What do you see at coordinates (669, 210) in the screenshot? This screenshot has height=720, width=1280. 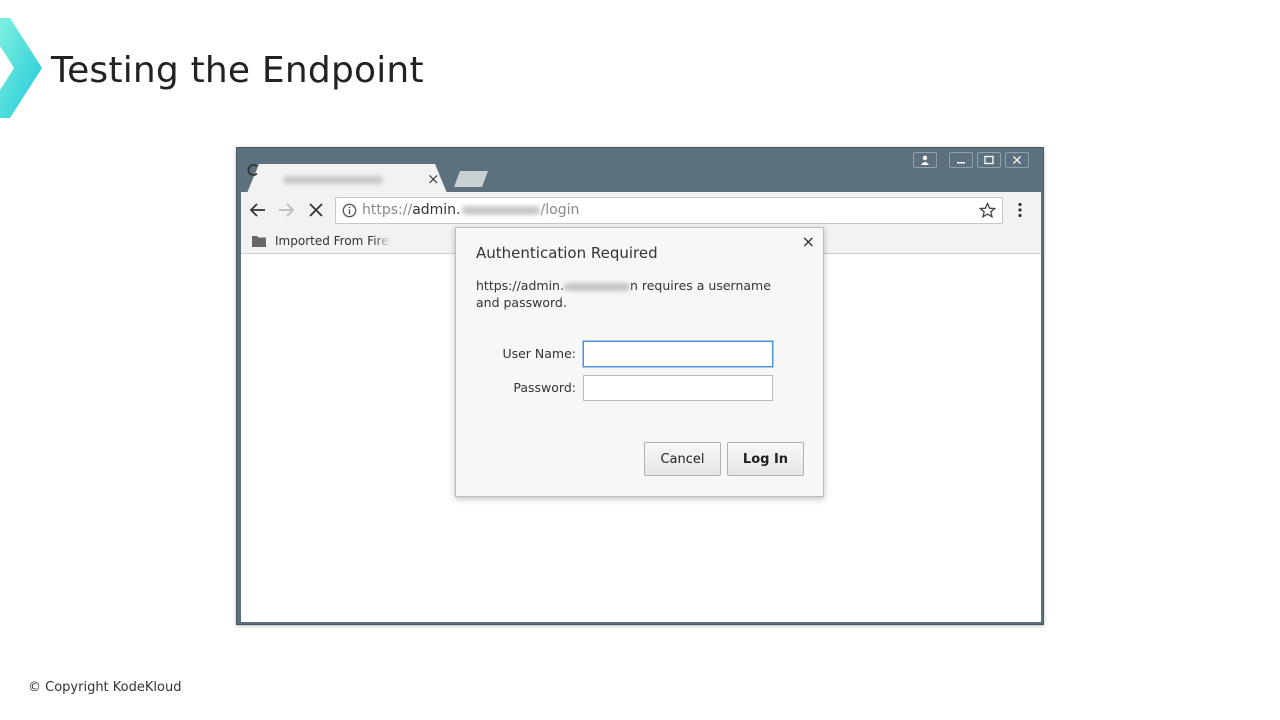 I see `address-bar: https://admin. /login` at bounding box center [669, 210].